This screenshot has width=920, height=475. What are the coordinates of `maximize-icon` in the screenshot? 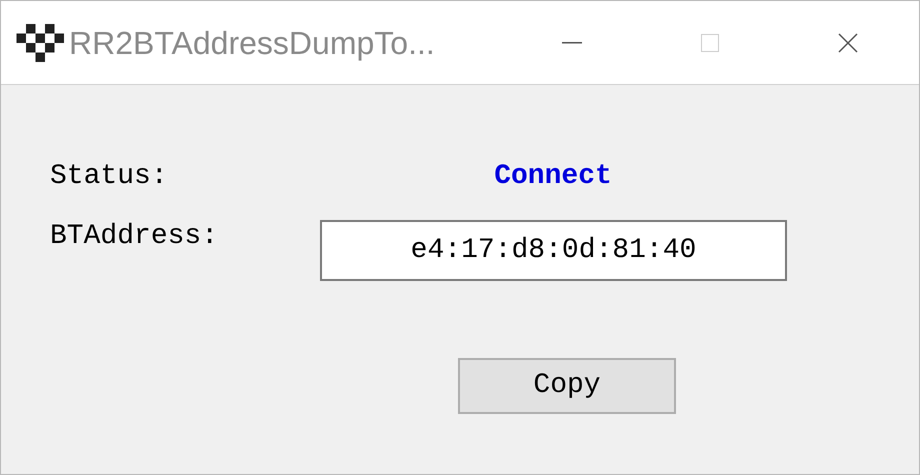 It's located at (710, 43).